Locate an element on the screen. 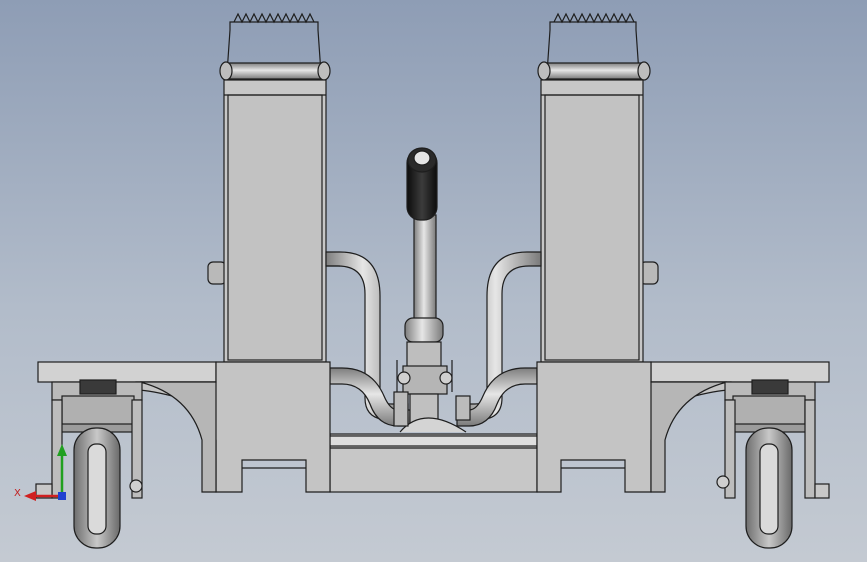 The height and width of the screenshot is (562, 867). left-top-pin is located at coordinates (275, 71).